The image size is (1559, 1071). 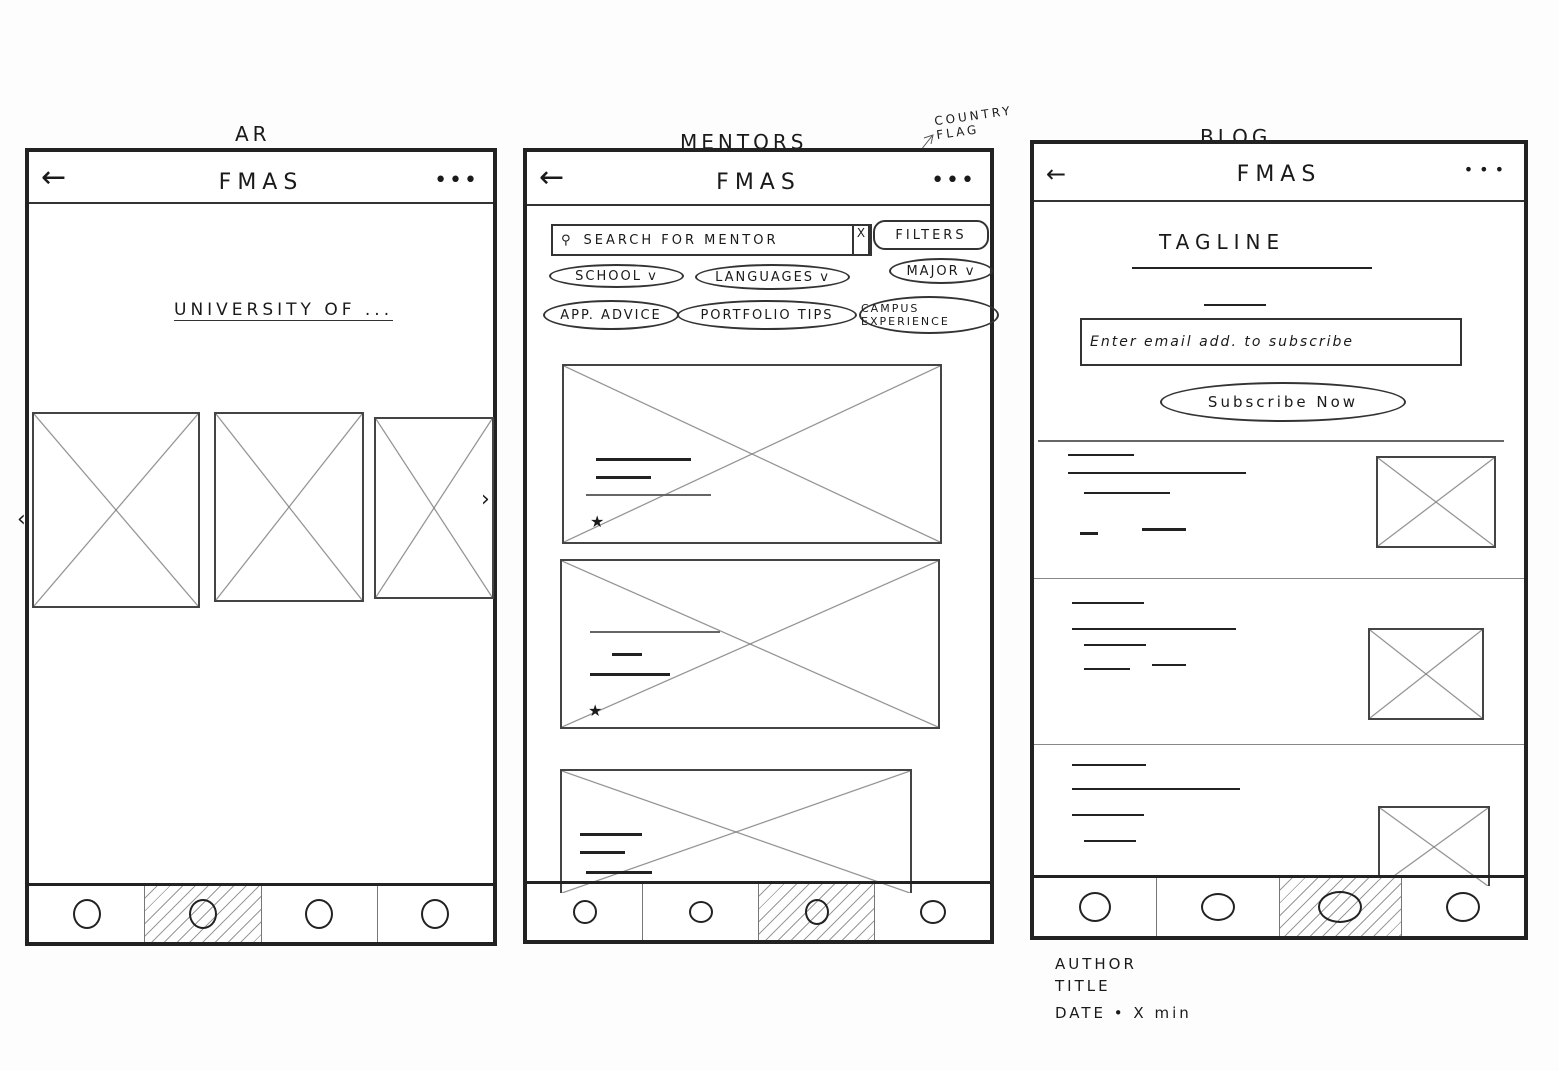 What do you see at coordinates (1271, 342) in the screenshot?
I see `email-subscribe-input: Enter email add. to subscribe` at bounding box center [1271, 342].